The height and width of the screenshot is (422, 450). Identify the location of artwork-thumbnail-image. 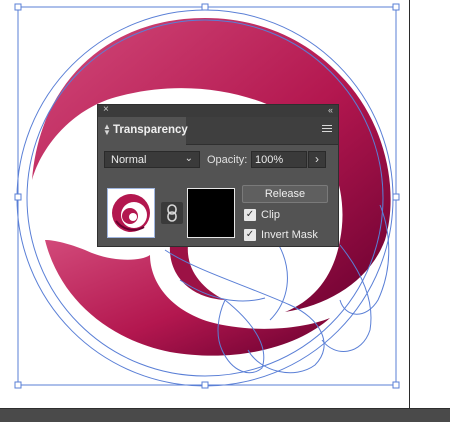
(131, 213).